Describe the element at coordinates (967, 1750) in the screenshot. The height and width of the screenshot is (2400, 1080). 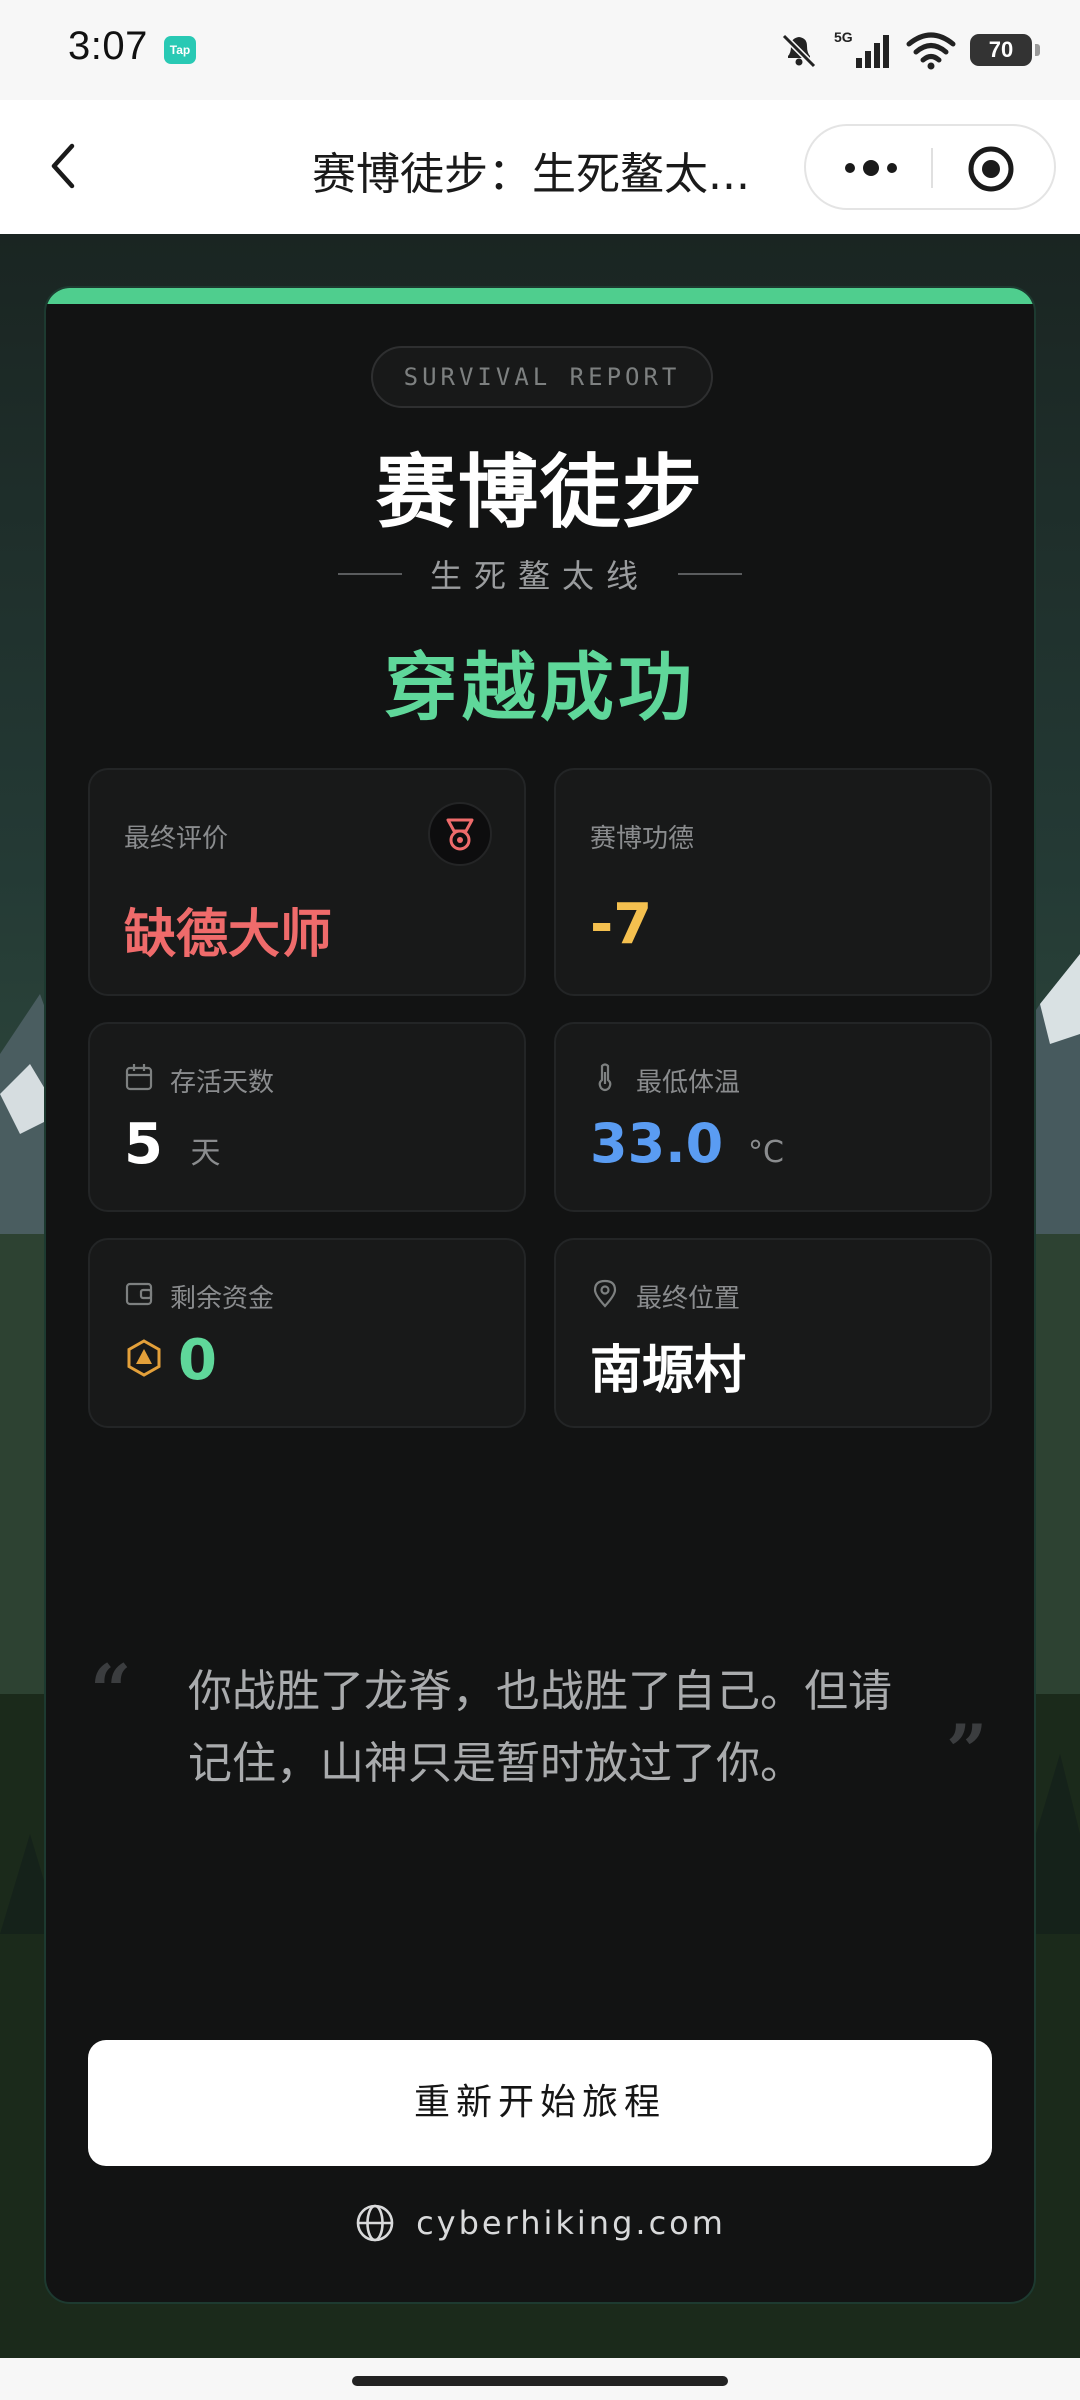
I see `quote-close-mark: ”` at that location.